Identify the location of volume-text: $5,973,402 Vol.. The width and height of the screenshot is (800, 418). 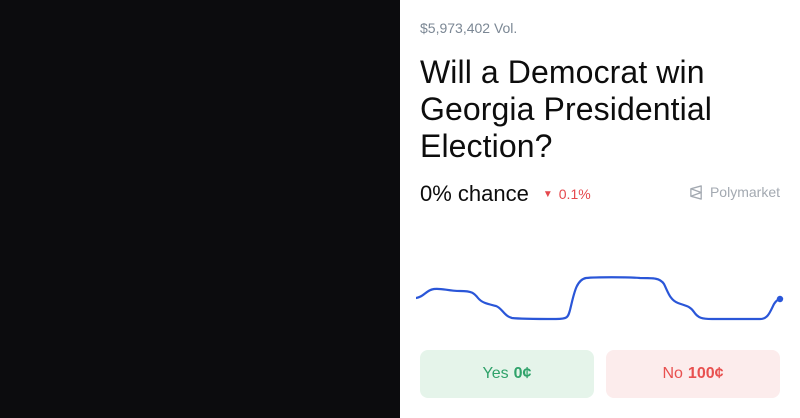
(469, 28).